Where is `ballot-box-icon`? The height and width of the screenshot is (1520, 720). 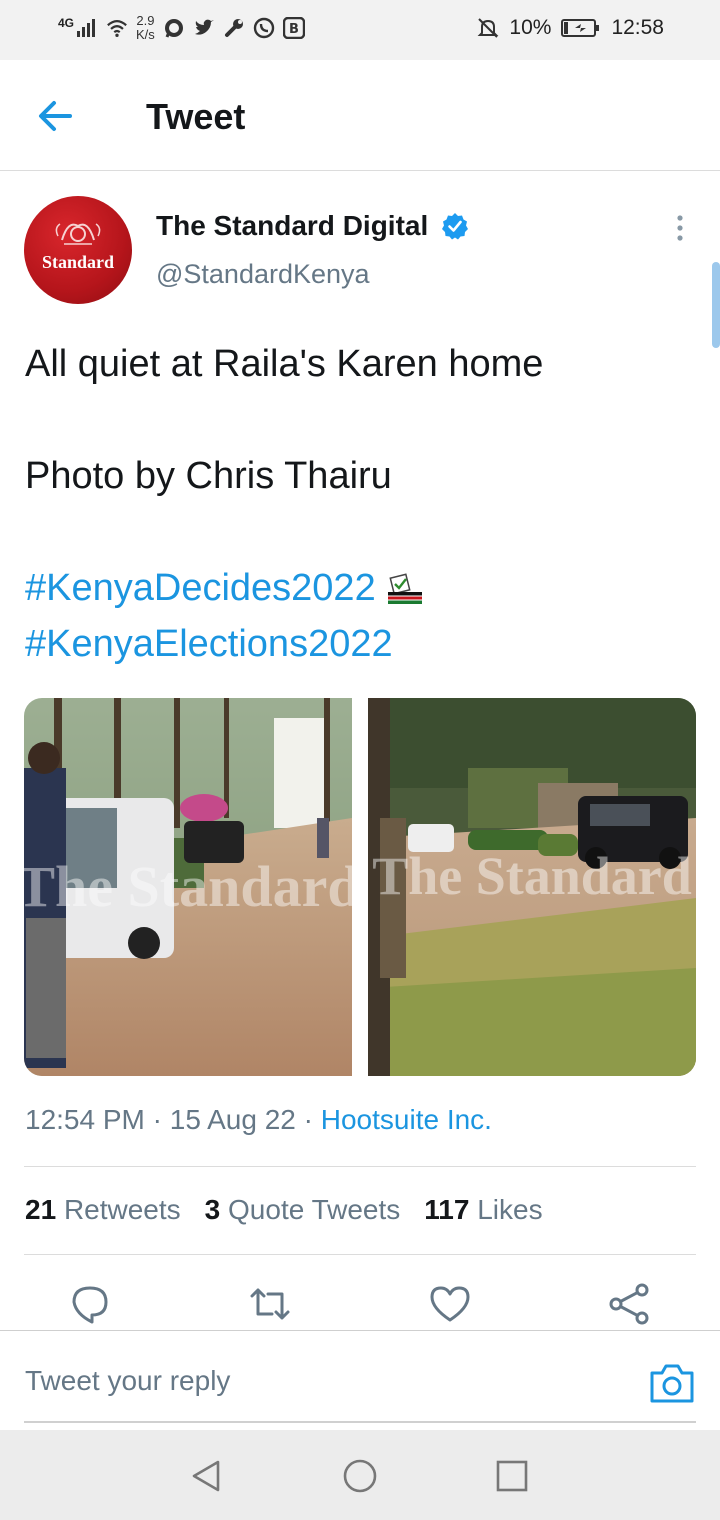 ballot-box-icon is located at coordinates (404, 588).